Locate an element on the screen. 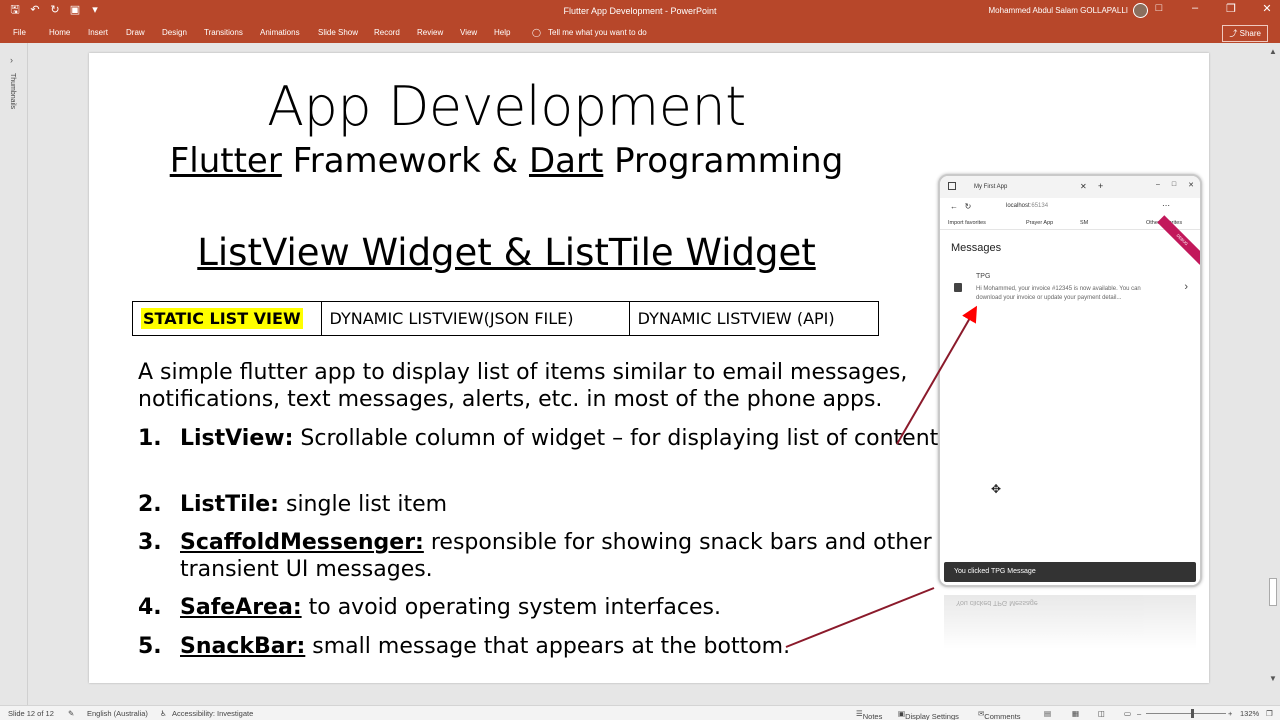 Image resolution: width=1280 pixels, height=720 pixels. list-number: 1. is located at coordinates (150, 438).